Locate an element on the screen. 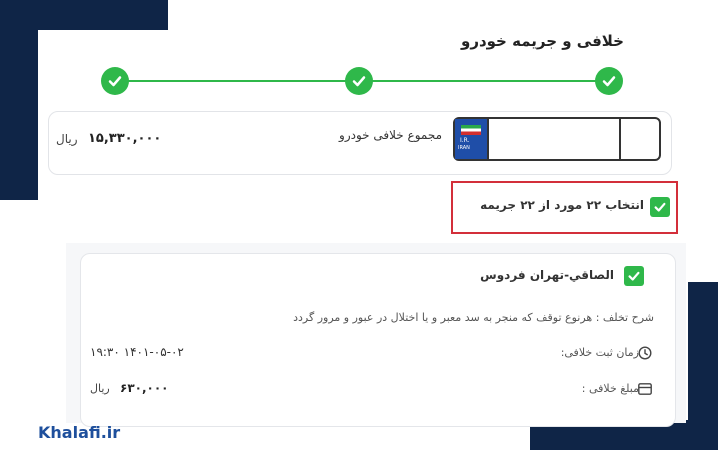 This screenshot has width=718, height=450. fine-amount: ۶۳۰,۰۰۰ is located at coordinates (144, 388).